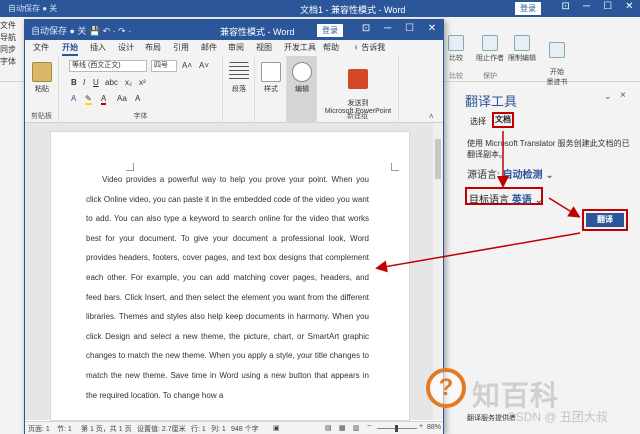  I want to click on italic-icon: I, so click(84, 82).